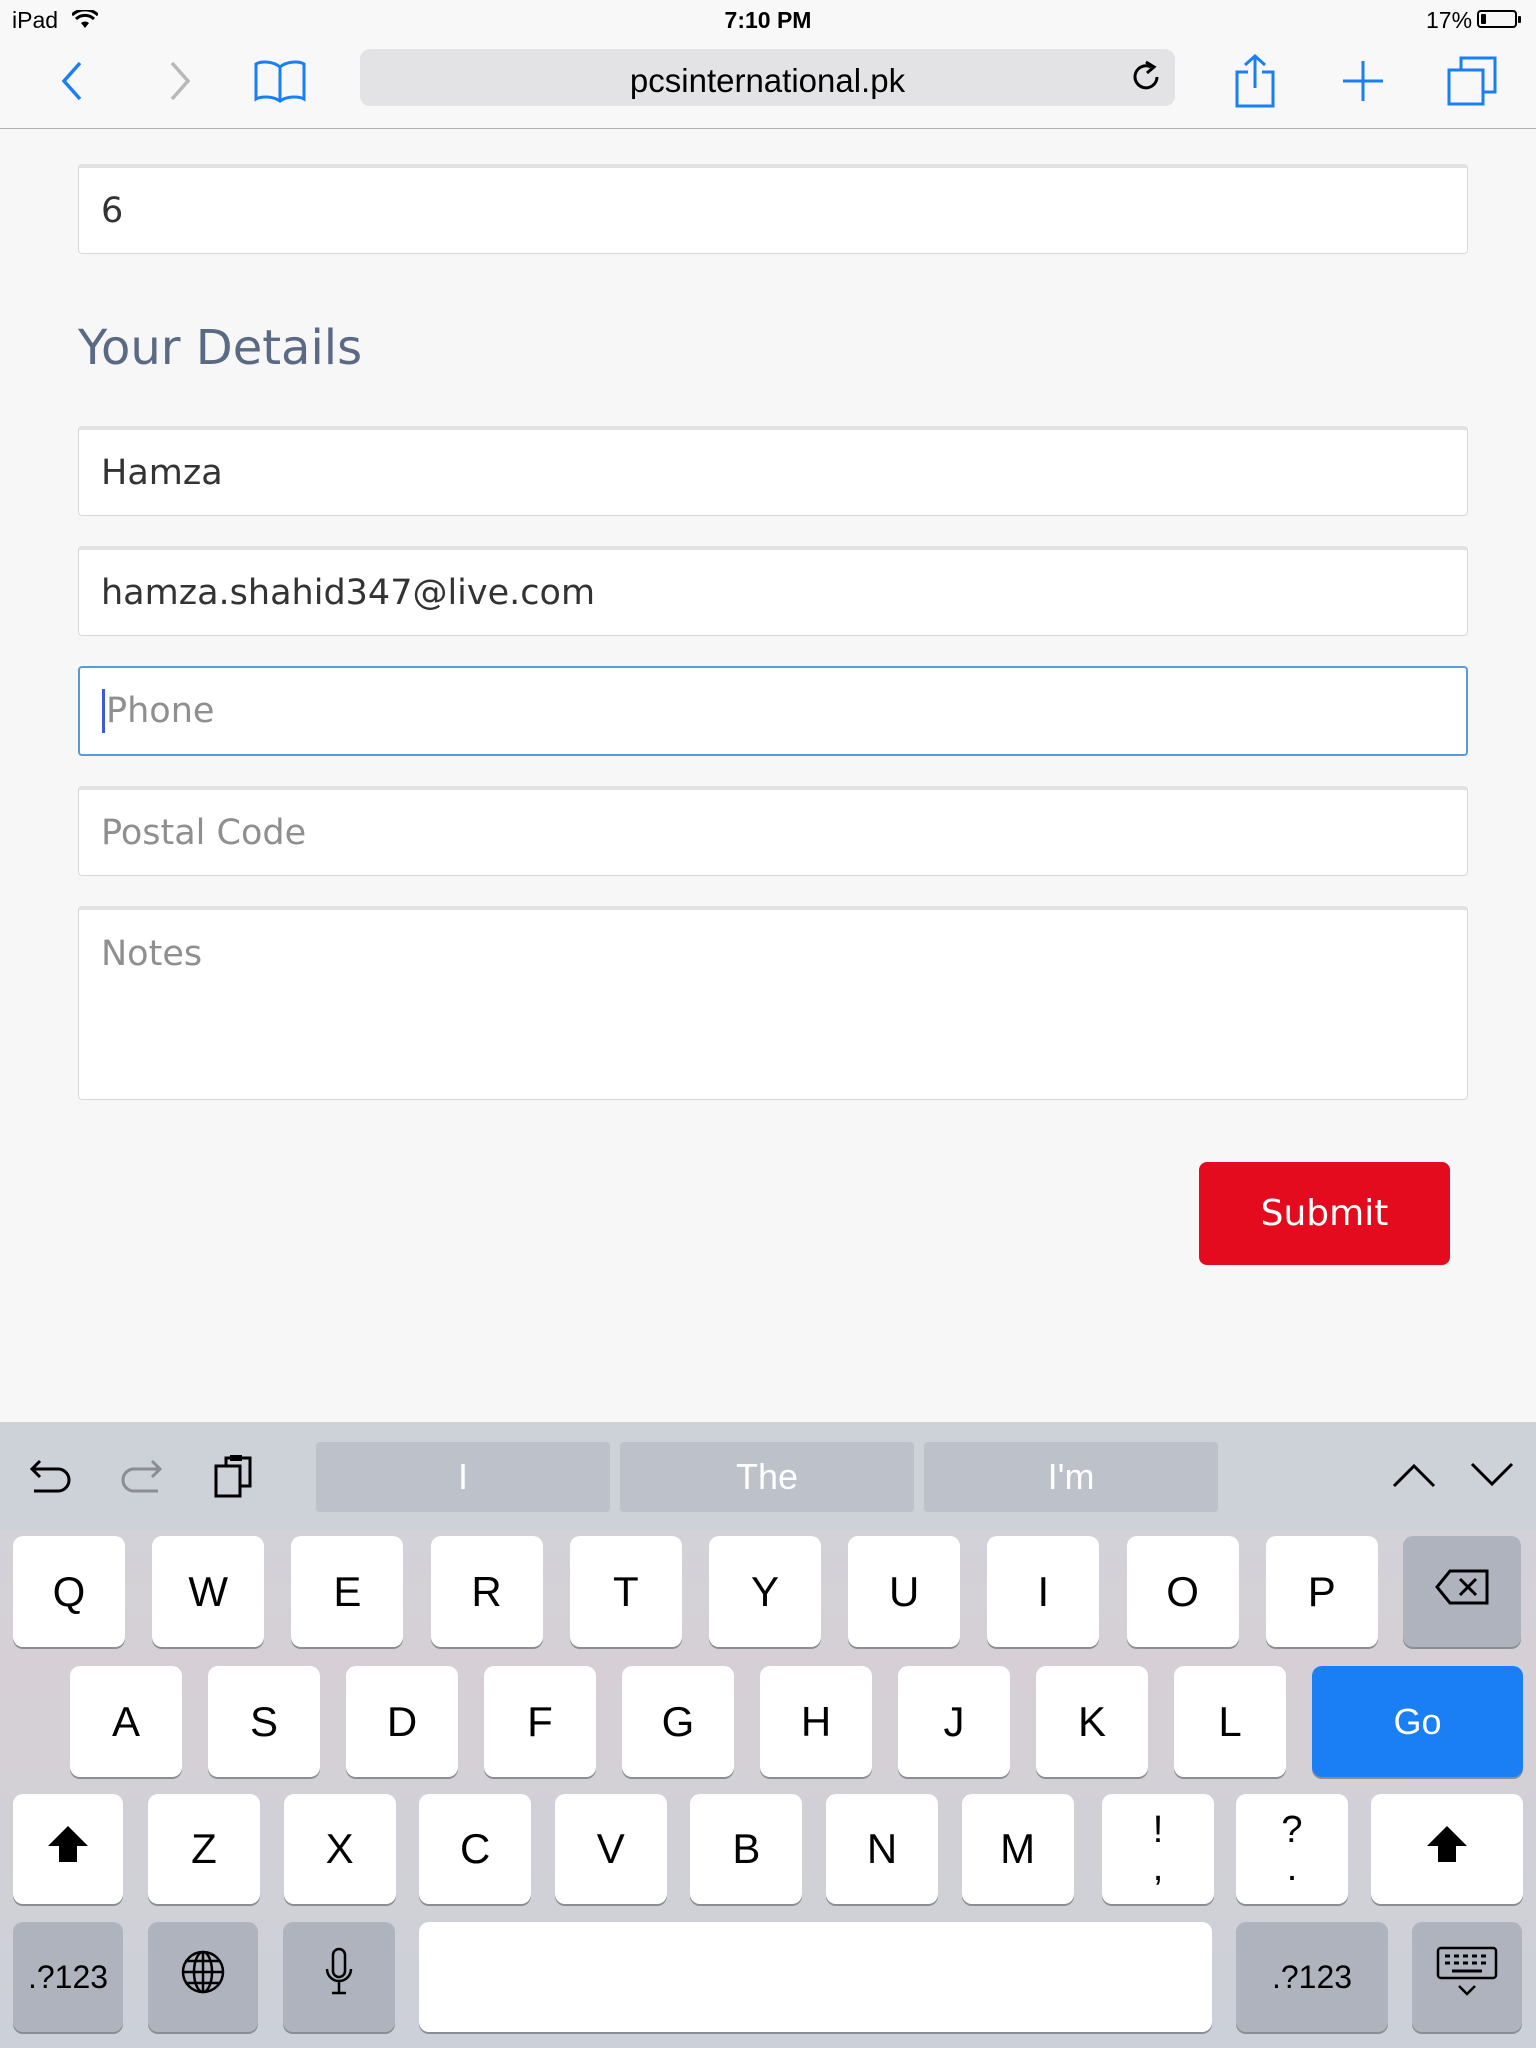 The width and height of the screenshot is (1536, 2048). Describe the element at coordinates (610, 1849) in the screenshot. I see `key-v: V` at that location.